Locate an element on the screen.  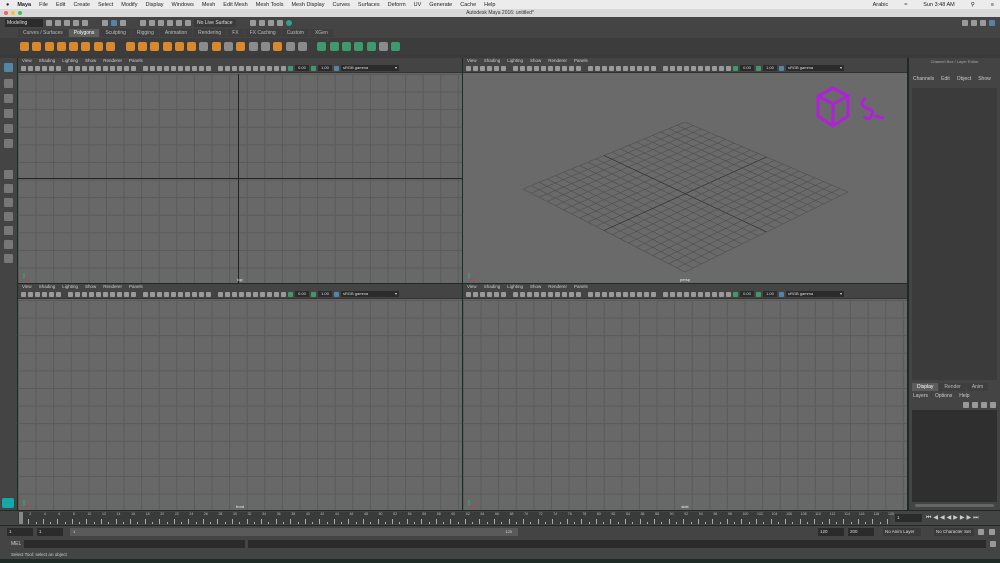
snap-point-icon is located at coordinates (161, 22).